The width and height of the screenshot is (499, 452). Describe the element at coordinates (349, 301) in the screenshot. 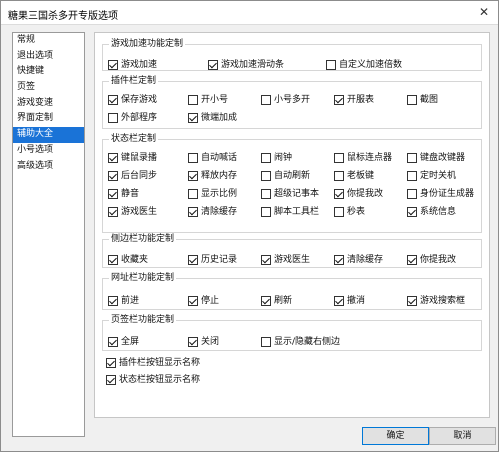

I see `url-bar-checkbox: 撤消` at that location.